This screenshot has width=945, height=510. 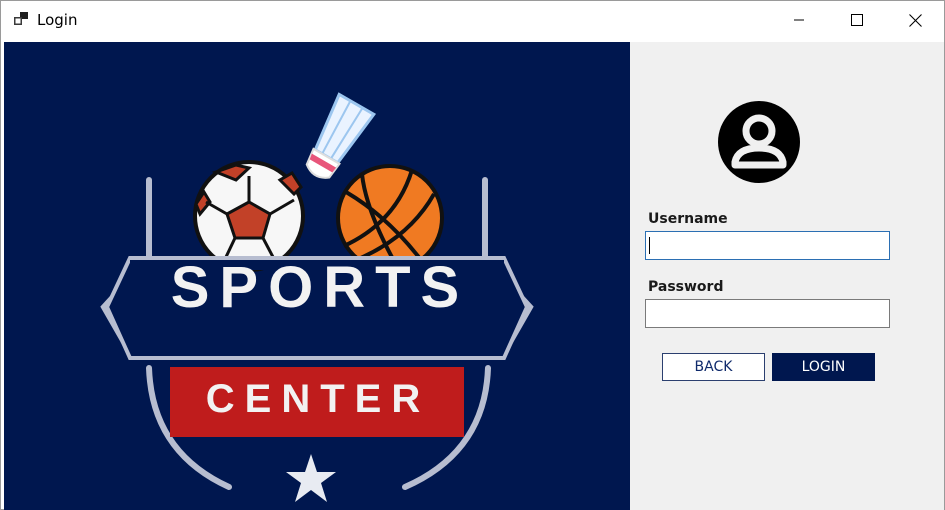 I want to click on maximize-button, so click(x=857, y=20).